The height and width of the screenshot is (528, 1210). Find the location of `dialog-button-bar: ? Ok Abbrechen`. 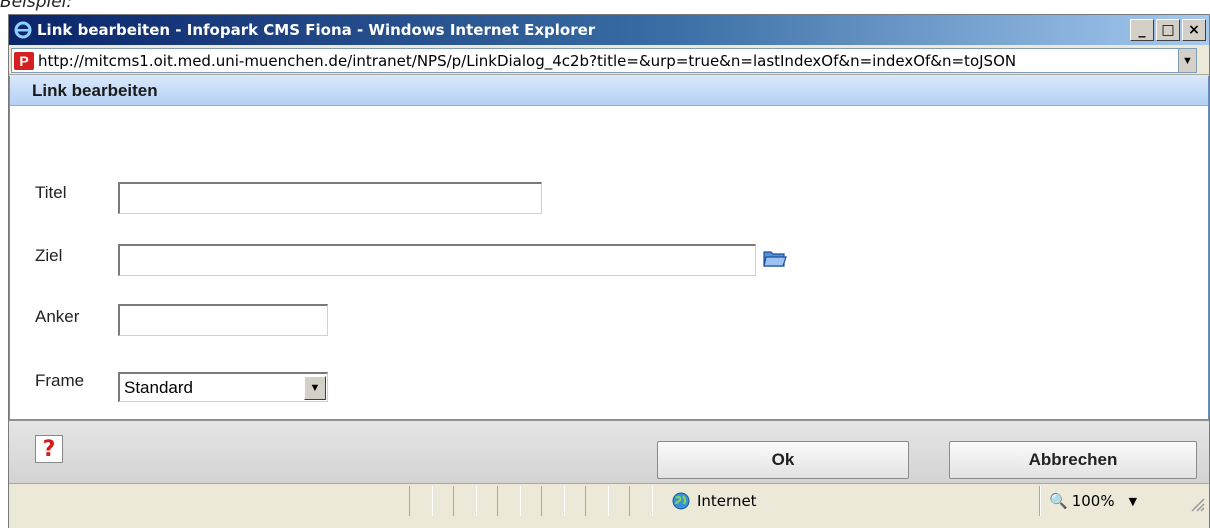

dialog-button-bar: ? Ok Abbrechen is located at coordinates (609, 451).